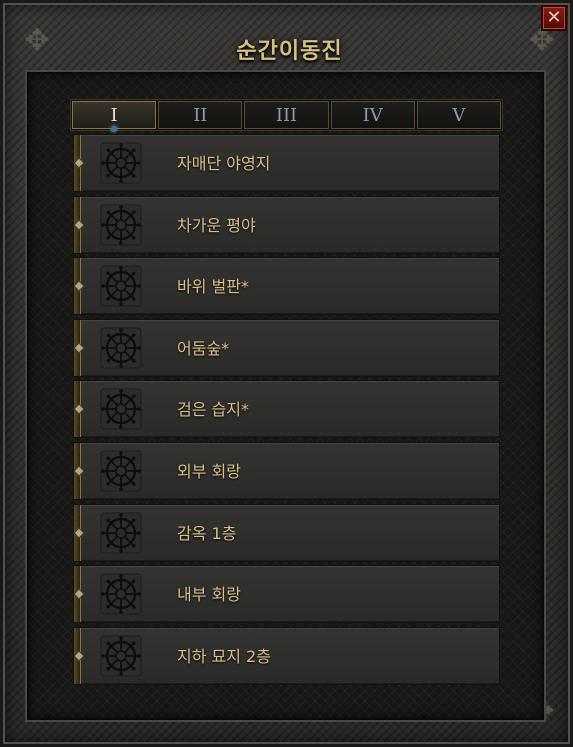 This screenshot has height=747, width=573. I want to click on waypoint-label: 어둠숲*, so click(203, 348).